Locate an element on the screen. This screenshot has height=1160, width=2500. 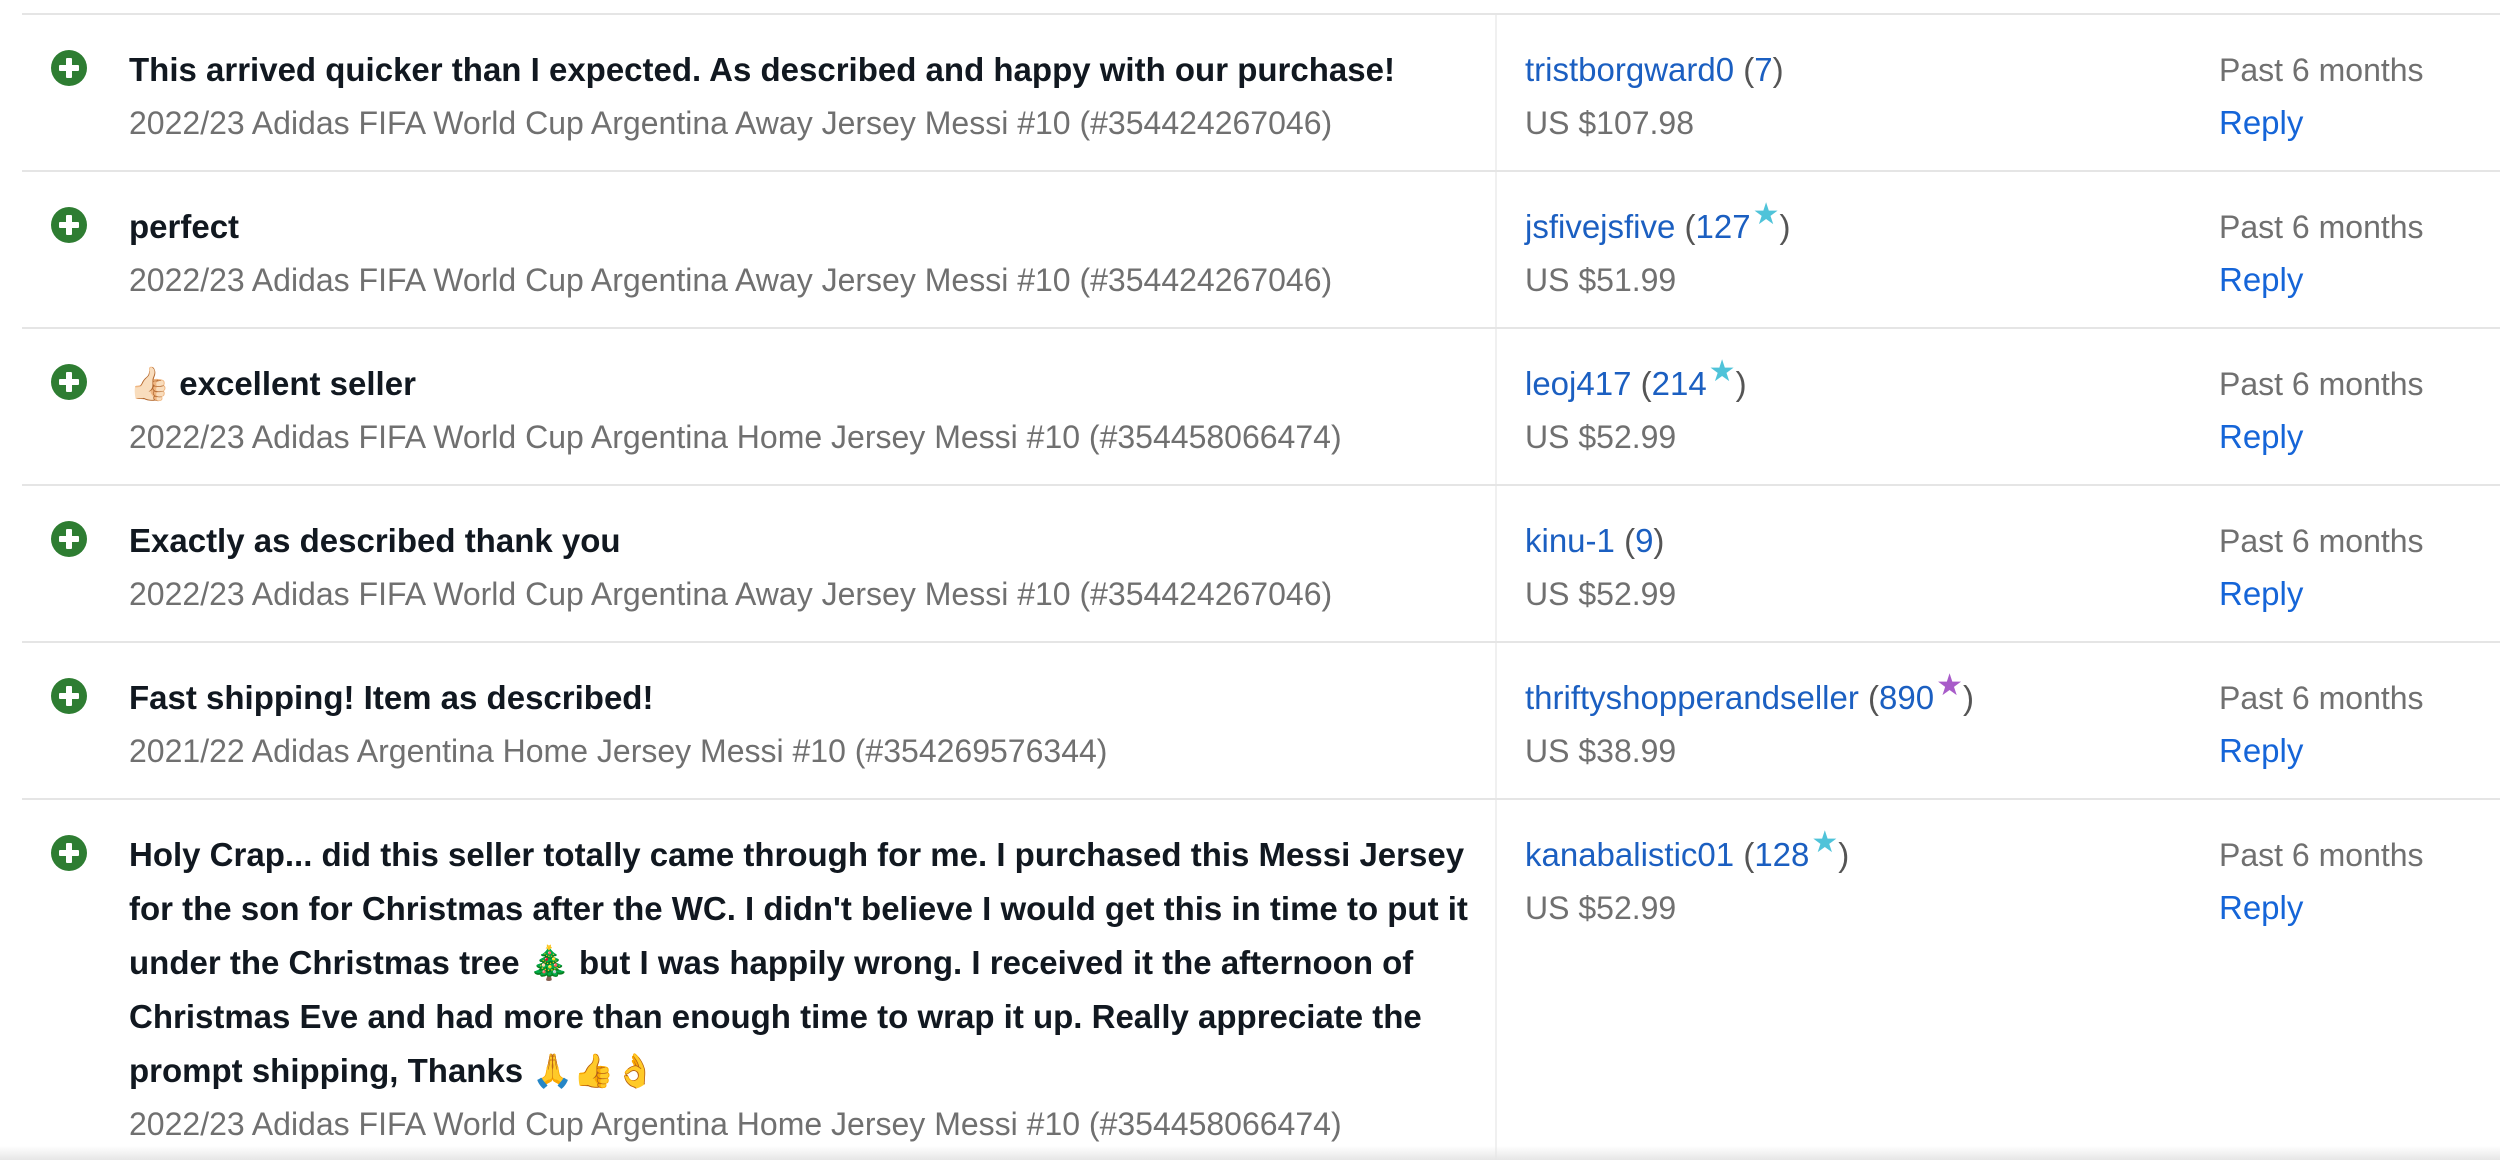
feedback-comment: Fast shipping! Item as described! is located at coordinates (391, 697).